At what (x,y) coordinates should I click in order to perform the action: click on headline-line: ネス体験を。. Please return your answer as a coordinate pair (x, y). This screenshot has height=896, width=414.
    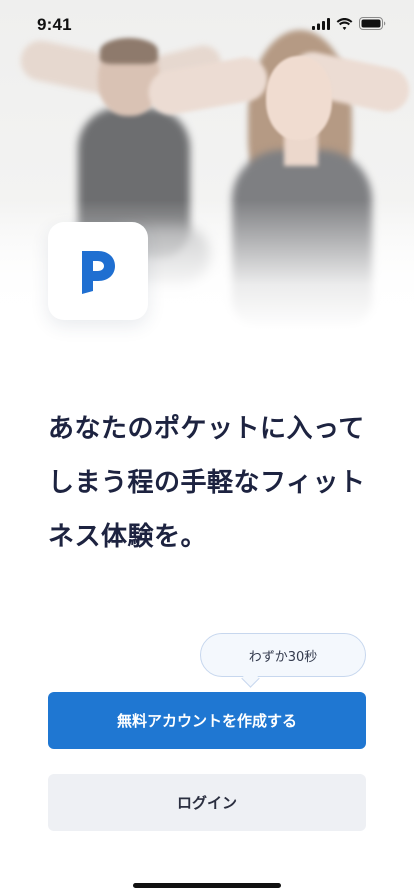
    Looking at the image, I should click on (128, 537).